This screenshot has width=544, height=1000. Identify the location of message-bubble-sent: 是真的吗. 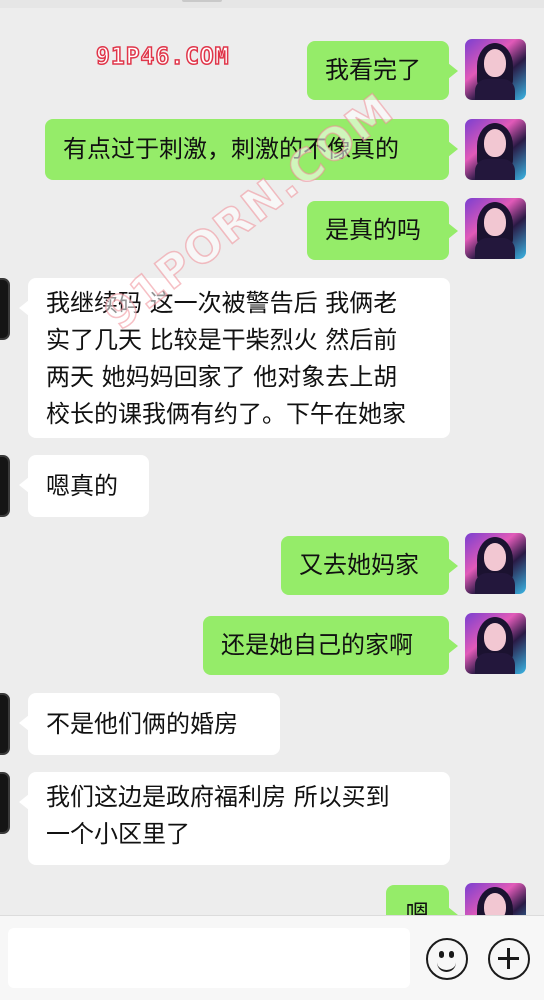
(382, 230).